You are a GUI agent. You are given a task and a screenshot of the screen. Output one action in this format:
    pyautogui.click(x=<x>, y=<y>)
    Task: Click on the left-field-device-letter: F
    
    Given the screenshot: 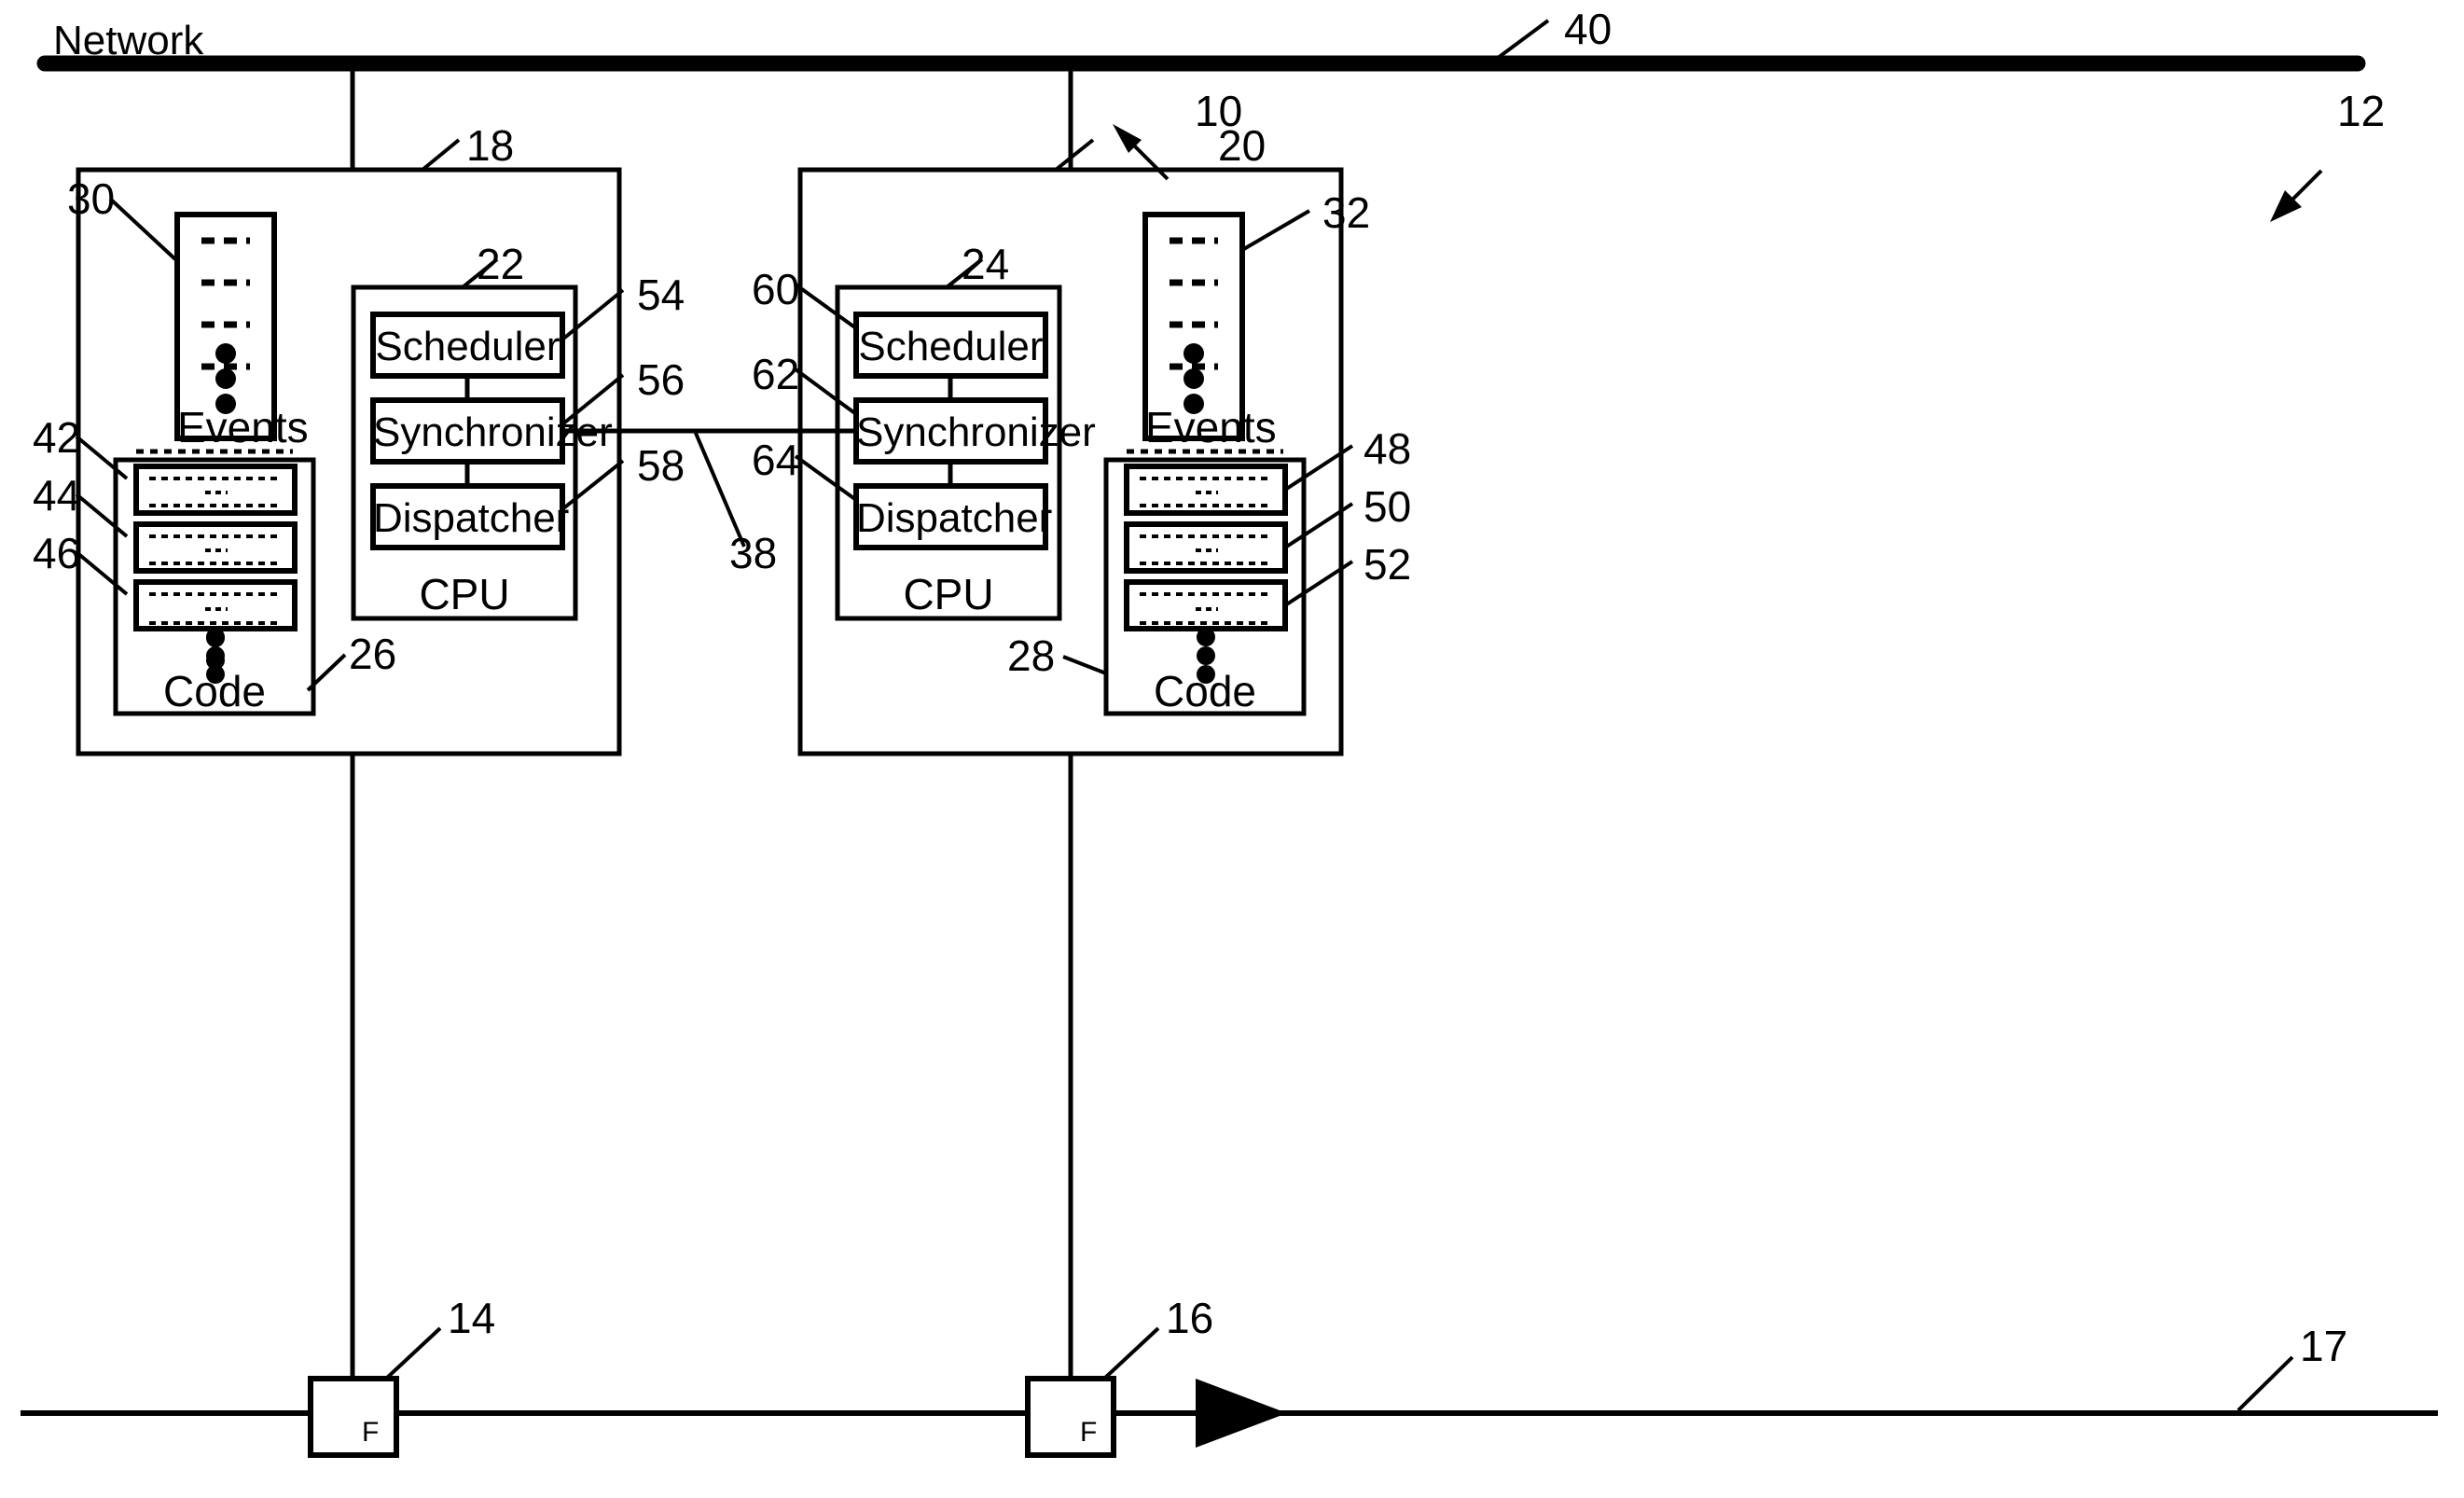 What is the action you would take?
    pyautogui.click(x=371, y=1432)
    